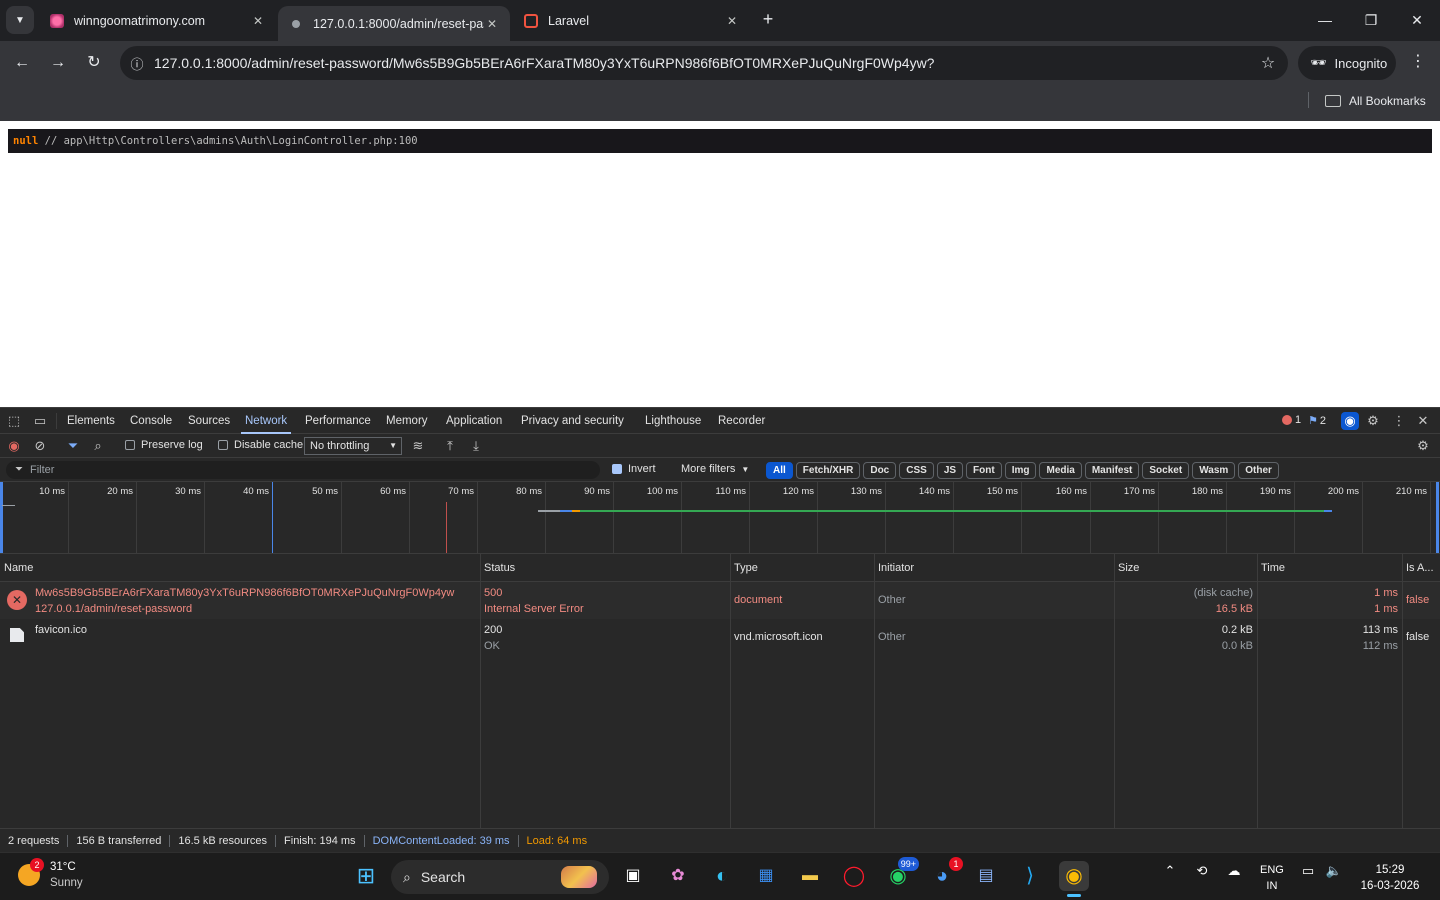  I want to click on overview-right-handle, so click(1437, 517).